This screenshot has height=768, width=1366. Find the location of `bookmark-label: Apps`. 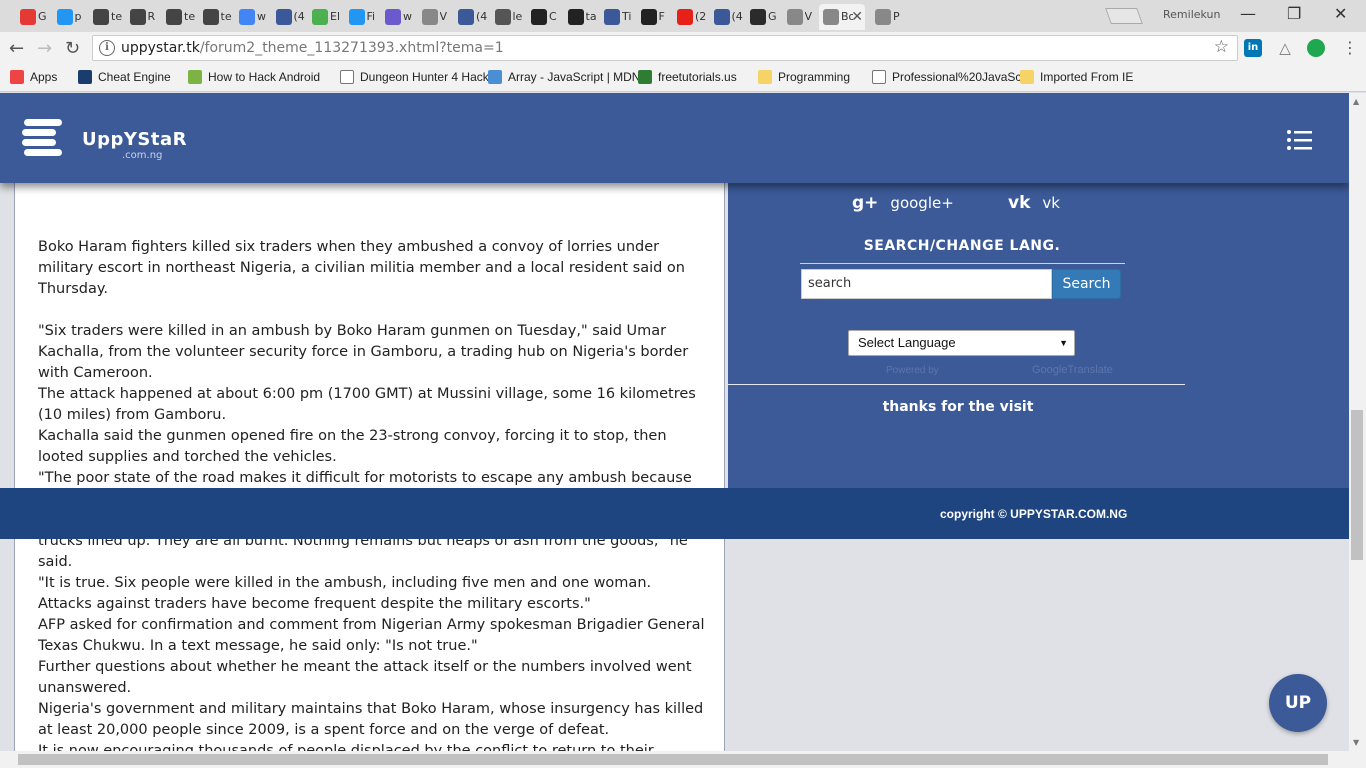

bookmark-label: Apps is located at coordinates (44, 77).